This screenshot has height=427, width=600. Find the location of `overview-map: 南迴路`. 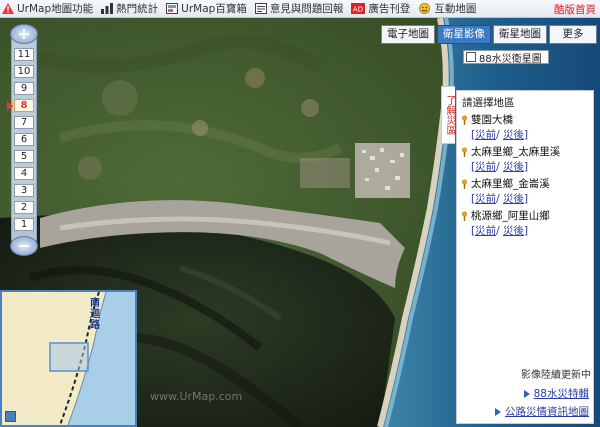

overview-map: 南迴路 is located at coordinates (68, 358).